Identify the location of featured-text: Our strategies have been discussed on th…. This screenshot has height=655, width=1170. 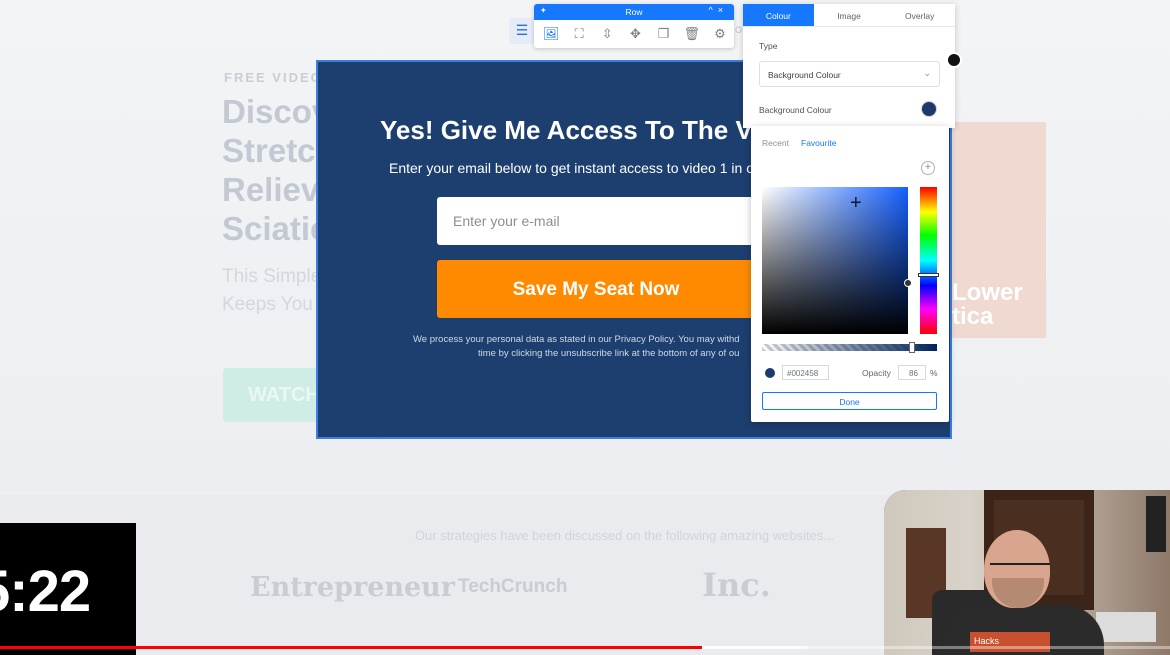
(625, 535).